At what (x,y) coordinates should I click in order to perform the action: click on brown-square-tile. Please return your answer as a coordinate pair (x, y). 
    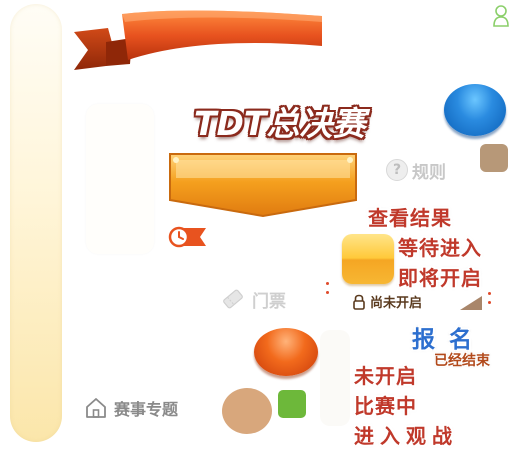
    Looking at the image, I should click on (494, 158).